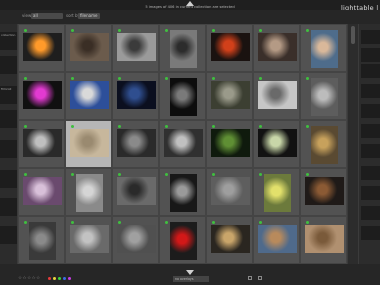 Image resolution: width=380 pixels, height=285 pixels. Describe the element at coordinates (250, 278) in the screenshot. I see `grid-icon` at that location.